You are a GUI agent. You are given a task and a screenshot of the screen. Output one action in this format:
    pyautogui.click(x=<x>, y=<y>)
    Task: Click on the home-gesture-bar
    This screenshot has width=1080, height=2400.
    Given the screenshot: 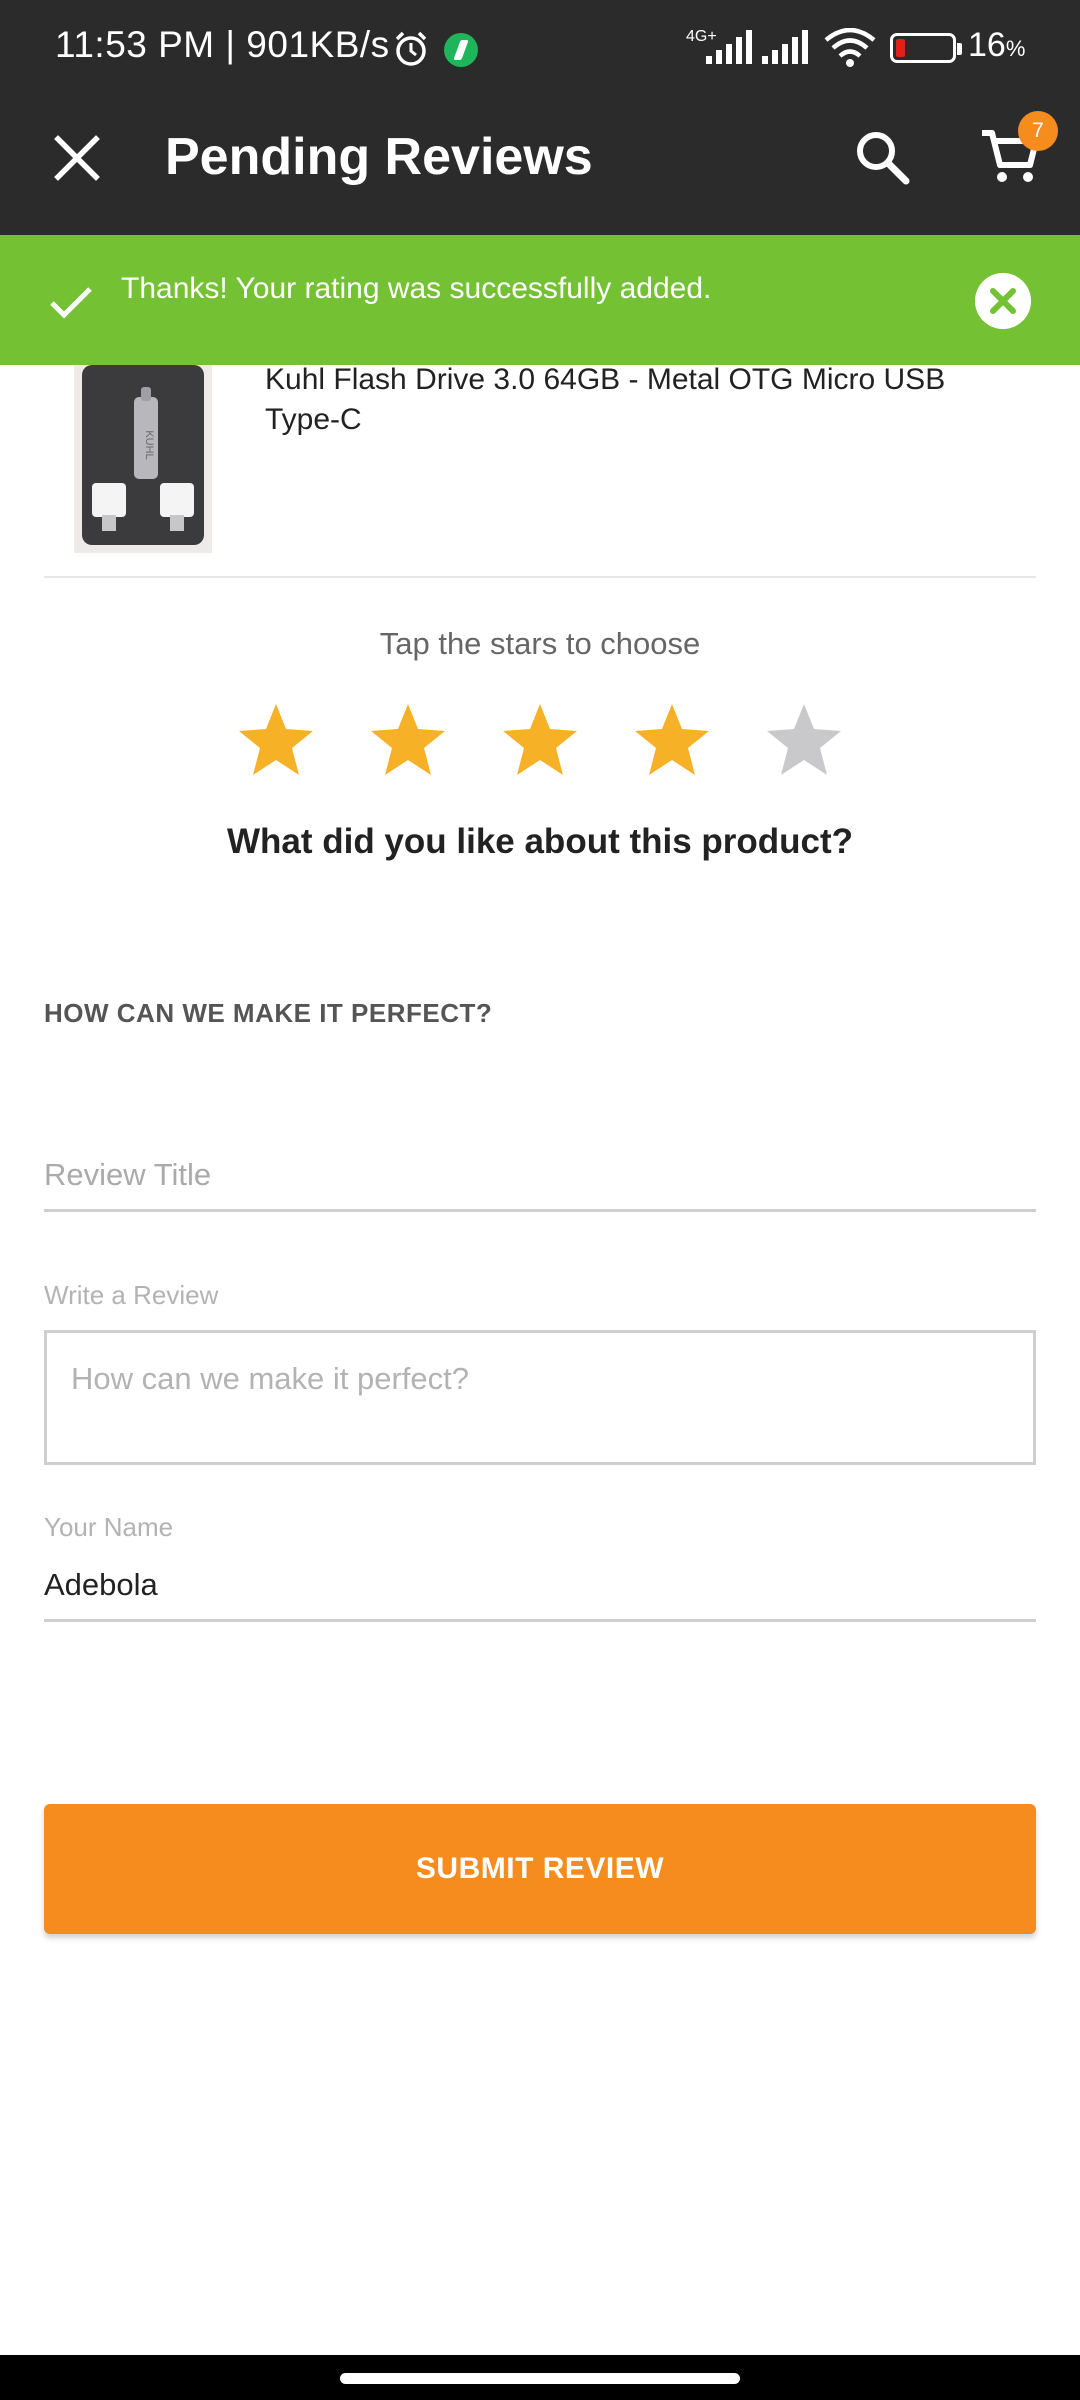 What is the action you would take?
    pyautogui.click(x=540, y=2378)
    